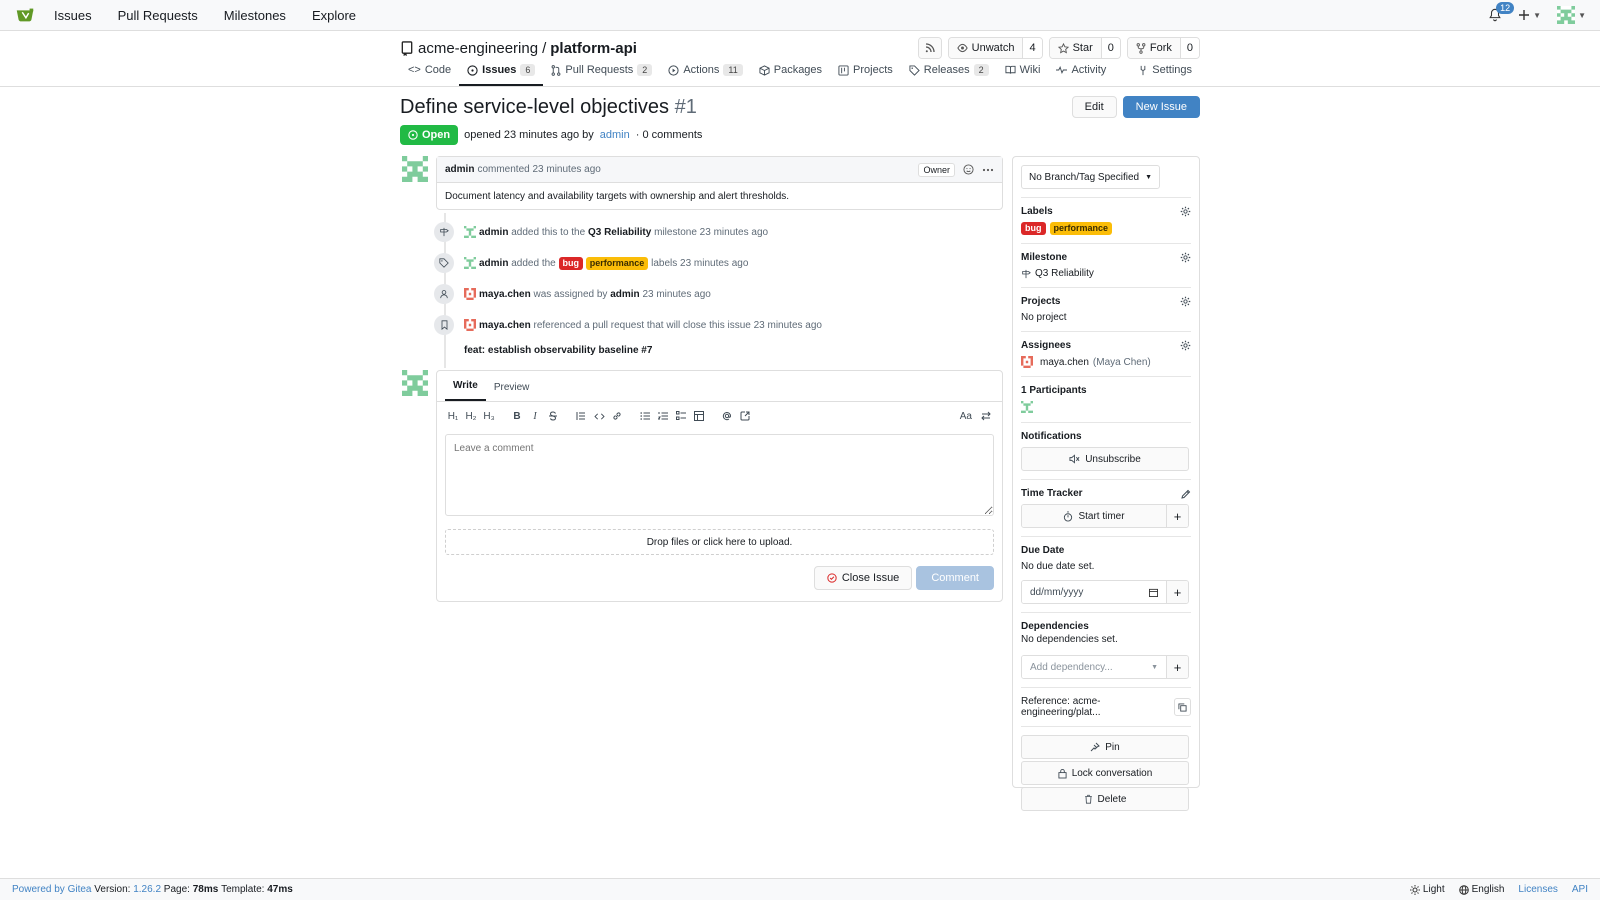  I want to click on mention-button, so click(727, 416).